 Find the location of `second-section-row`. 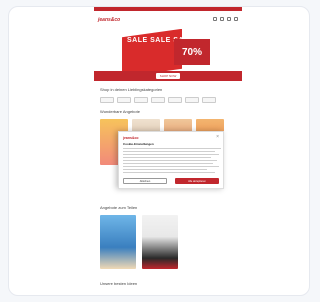

second-section-row is located at coordinates (139, 242).